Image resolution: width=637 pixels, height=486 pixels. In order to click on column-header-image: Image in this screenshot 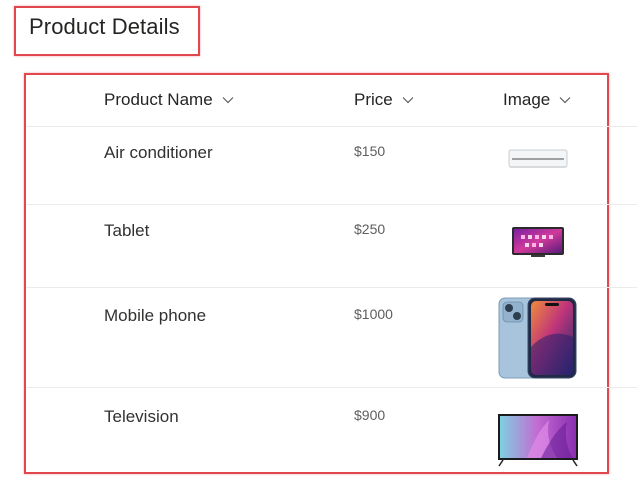, I will do `click(537, 100)`.